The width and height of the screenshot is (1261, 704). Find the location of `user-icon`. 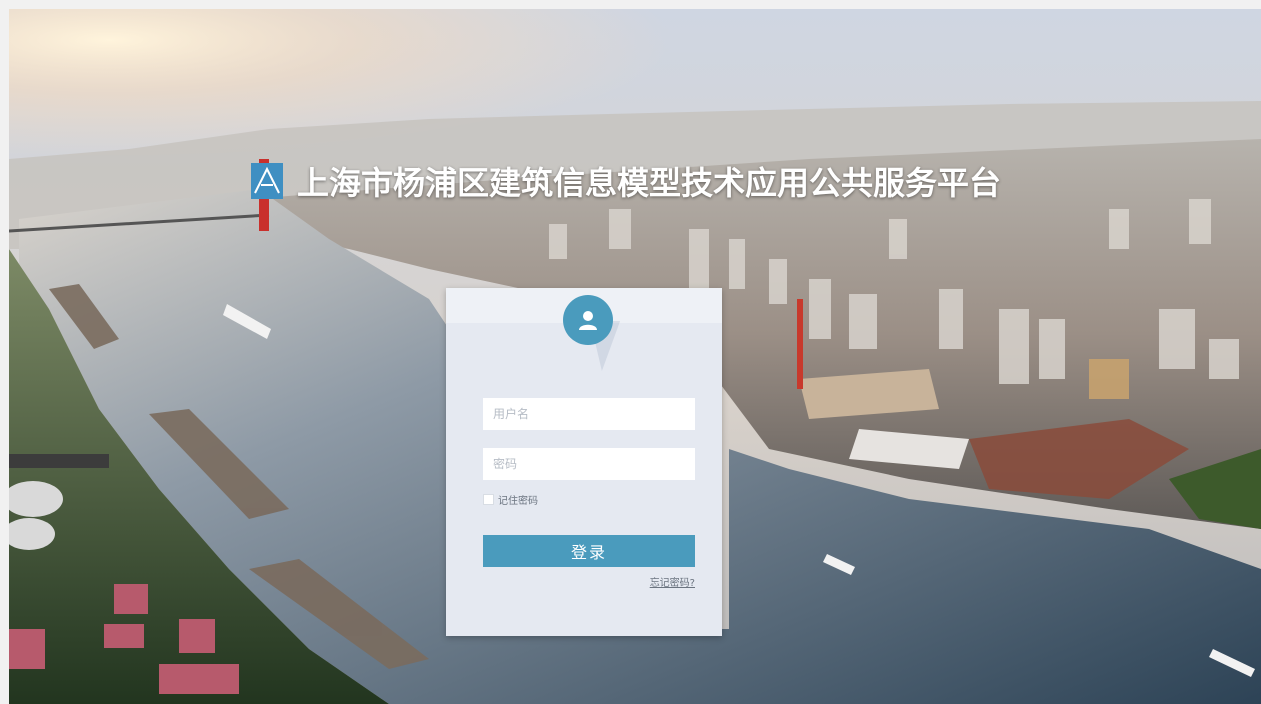

user-icon is located at coordinates (588, 320).